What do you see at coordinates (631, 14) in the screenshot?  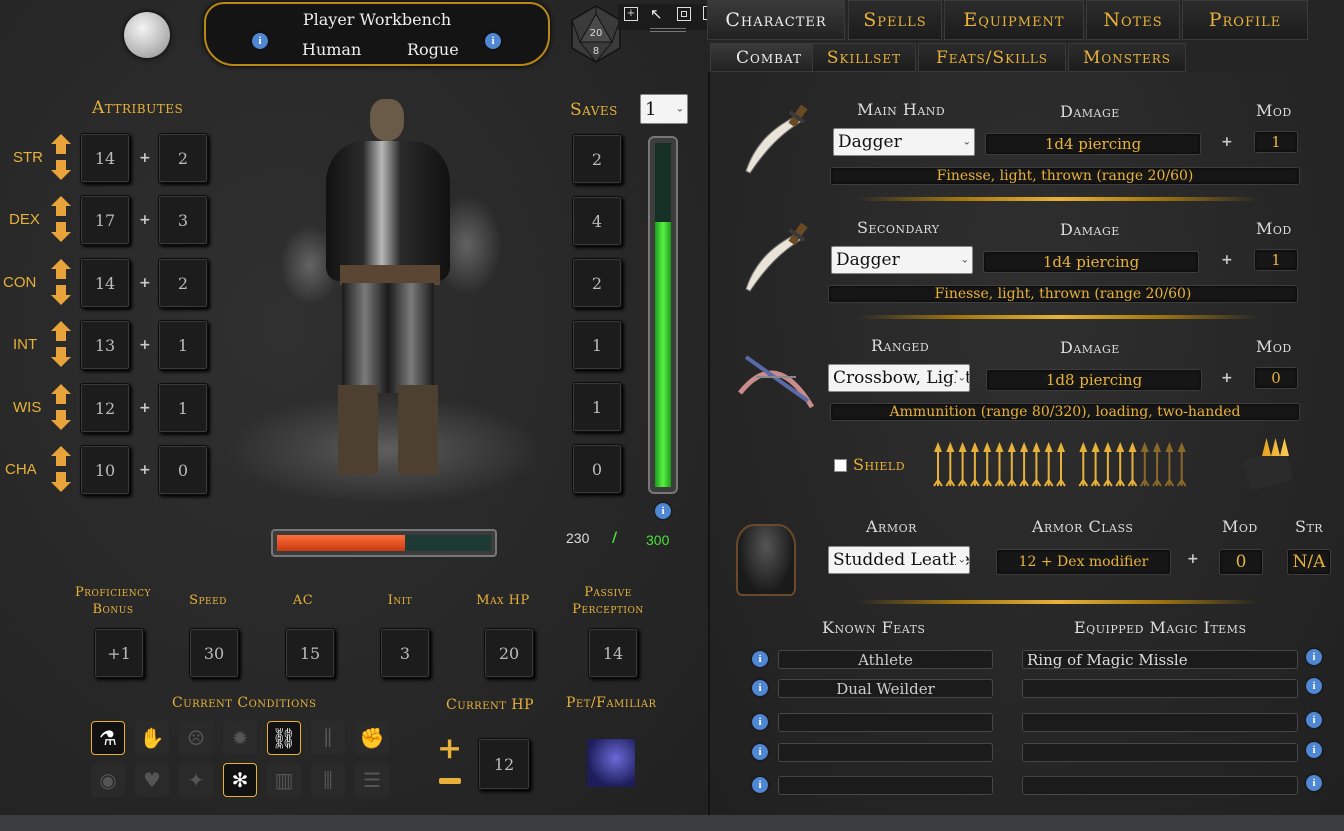 I see `add-window-icon: +` at bounding box center [631, 14].